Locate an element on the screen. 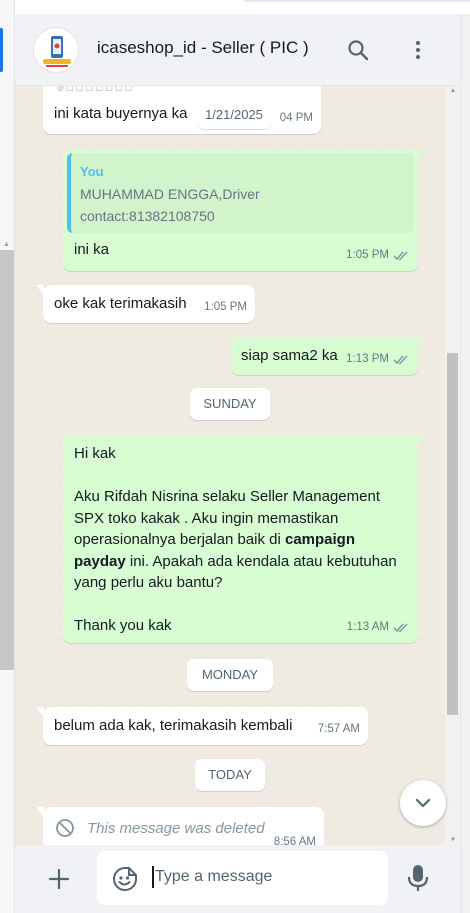 This screenshot has width=470, height=913. plus-icon is located at coordinates (59, 879).